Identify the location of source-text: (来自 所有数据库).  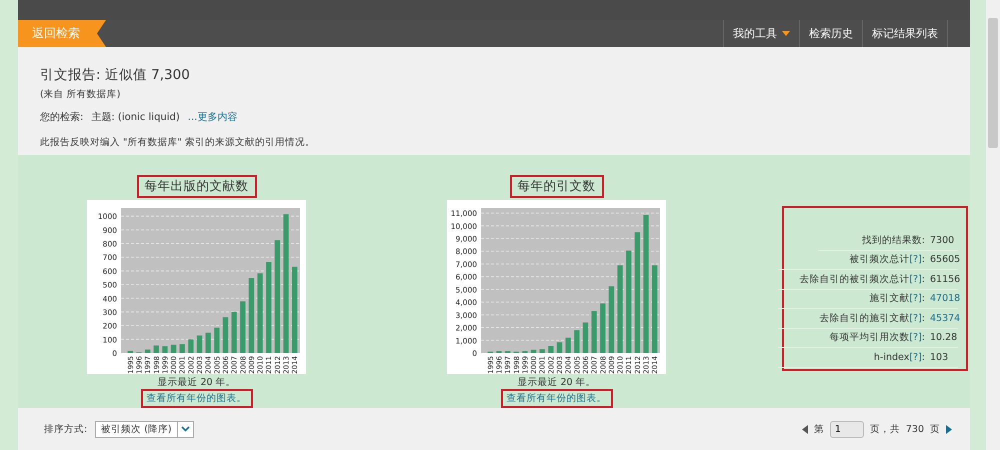
(81, 94).